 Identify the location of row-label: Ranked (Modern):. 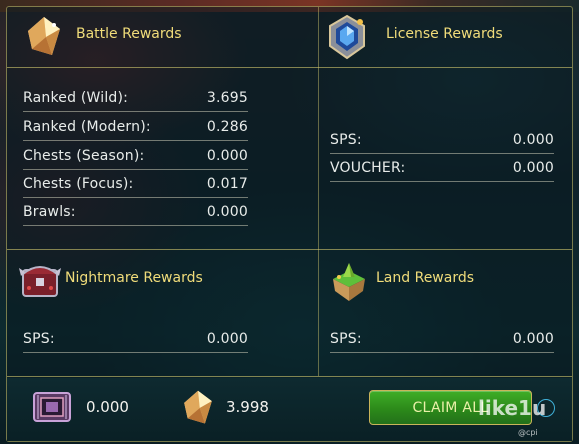
(87, 126).